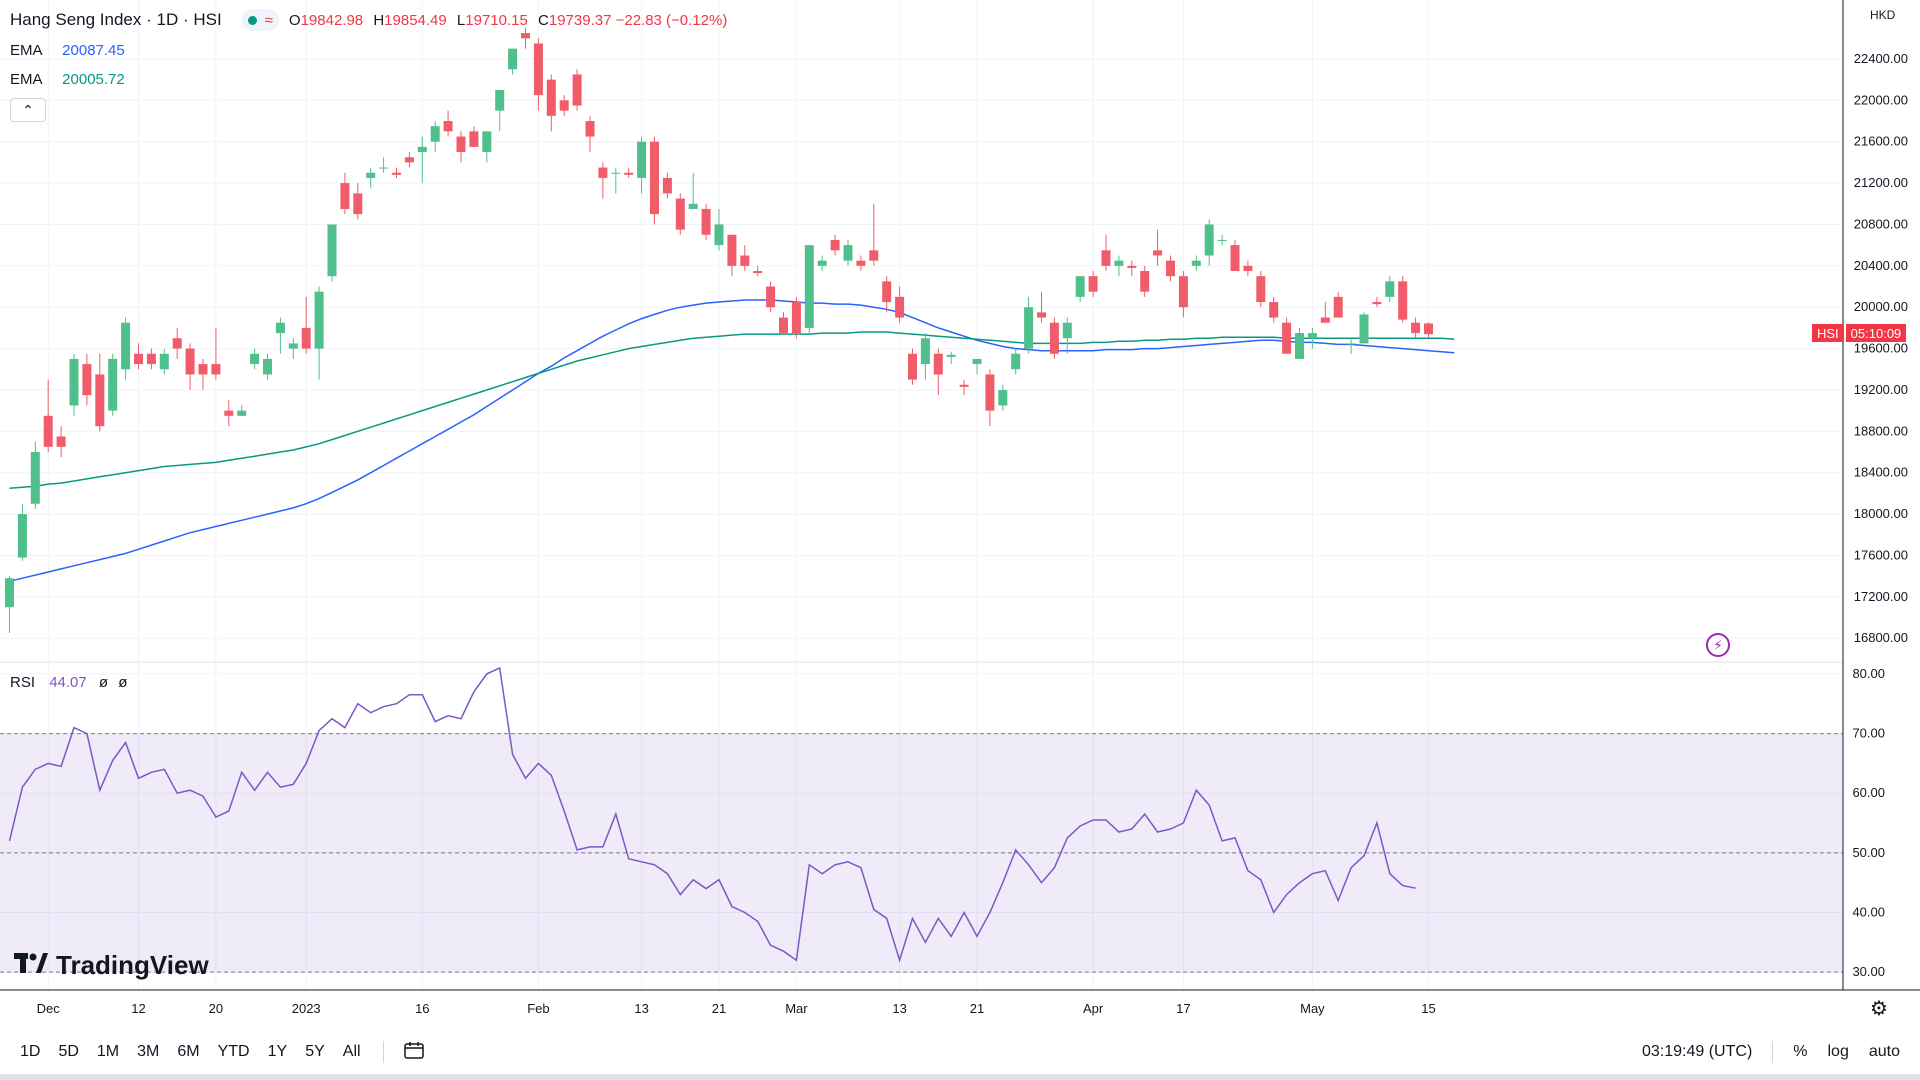 Image resolution: width=1920 pixels, height=1080 pixels. Describe the element at coordinates (1881, 306) in the screenshot. I see `price-tick-label: 20000.00` at that location.